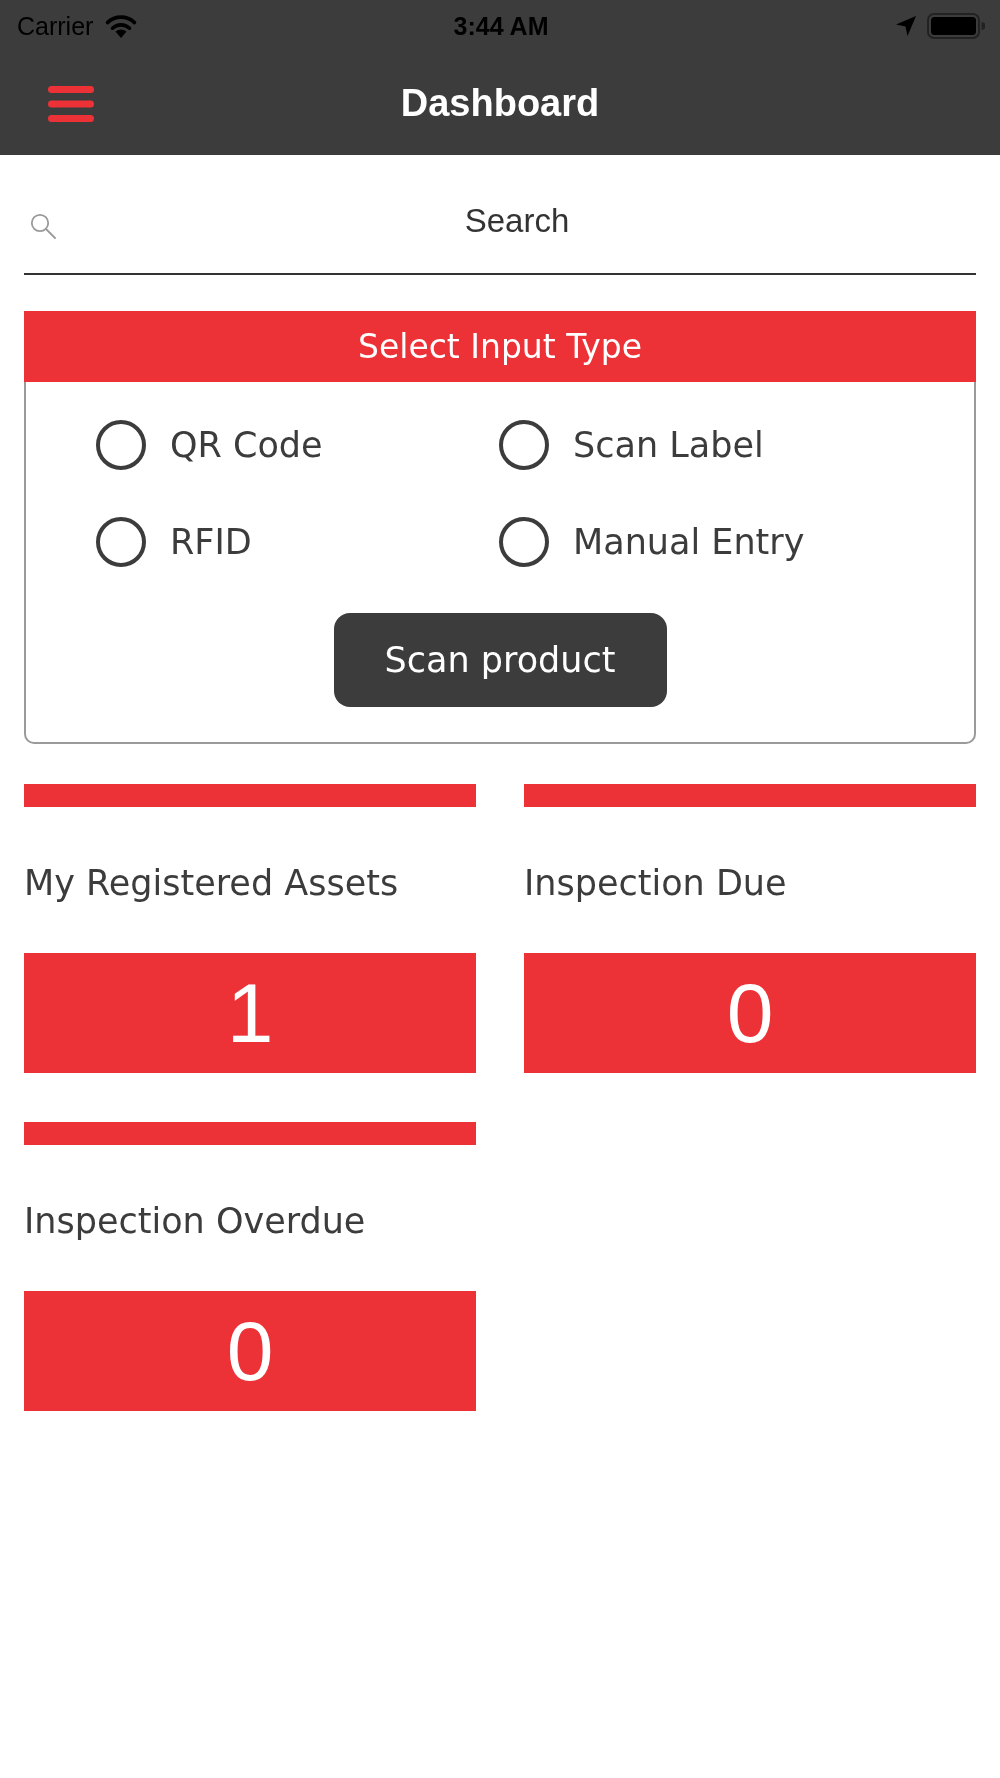 Image resolution: width=1000 pixels, height=1778 pixels. What do you see at coordinates (668, 445) in the screenshot?
I see `radio-label: Scan Label` at bounding box center [668, 445].